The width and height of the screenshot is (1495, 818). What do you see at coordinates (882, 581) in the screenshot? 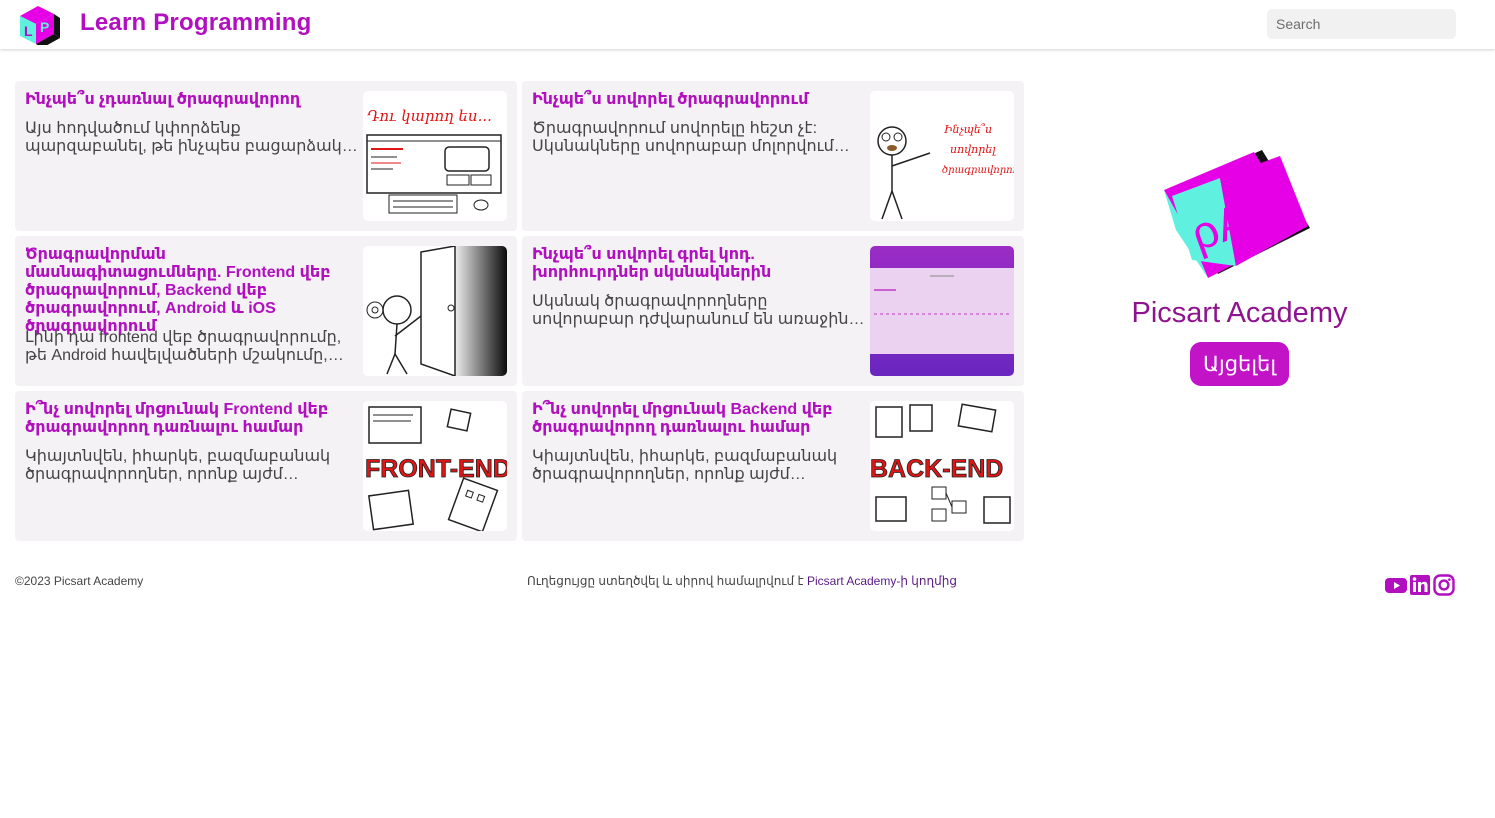
I see `footer-credit-link: Picsart Academy-ի կողմից` at bounding box center [882, 581].